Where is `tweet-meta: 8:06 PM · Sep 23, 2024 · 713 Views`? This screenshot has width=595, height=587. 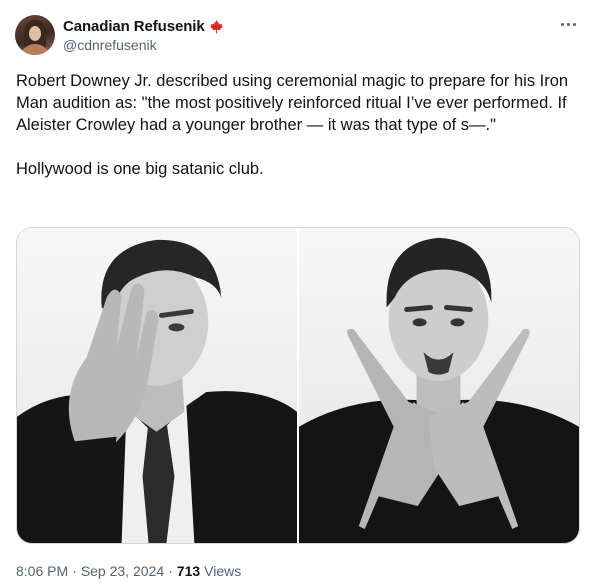
tweet-meta: 8:06 PM · Sep 23, 2024 · 713 Views is located at coordinates (128, 571).